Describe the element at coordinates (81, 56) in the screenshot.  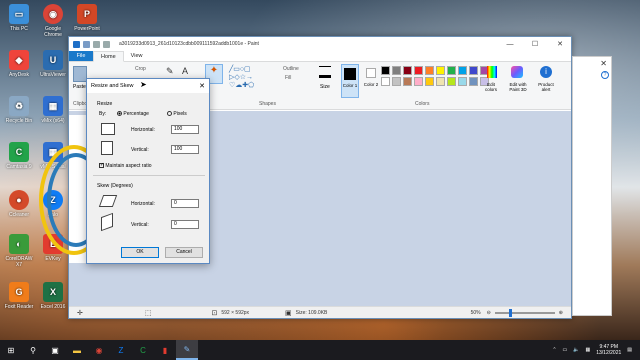
I see `tab-file: File` at that location.